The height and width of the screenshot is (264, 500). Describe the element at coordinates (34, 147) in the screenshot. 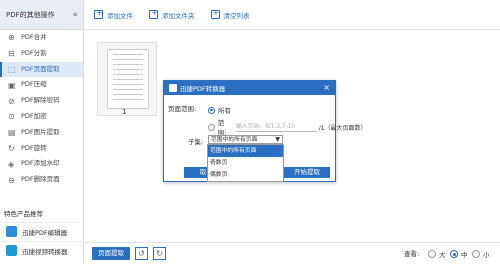

I see `sidebar-item-label: PDF旋转` at that location.